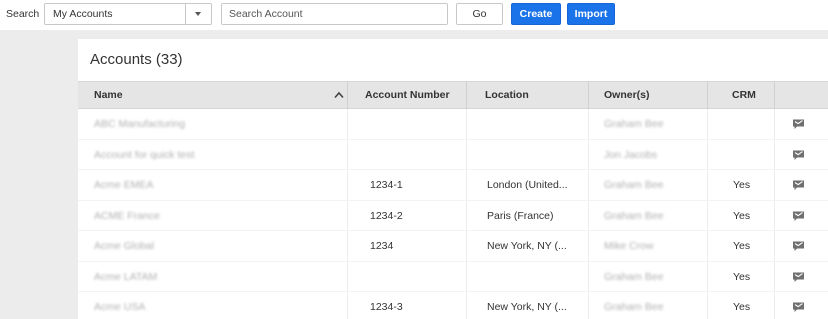  What do you see at coordinates (627, 95) in the screenshot?
I see `column-header-owners: Owner(s)` at bounding box center [627, 95].